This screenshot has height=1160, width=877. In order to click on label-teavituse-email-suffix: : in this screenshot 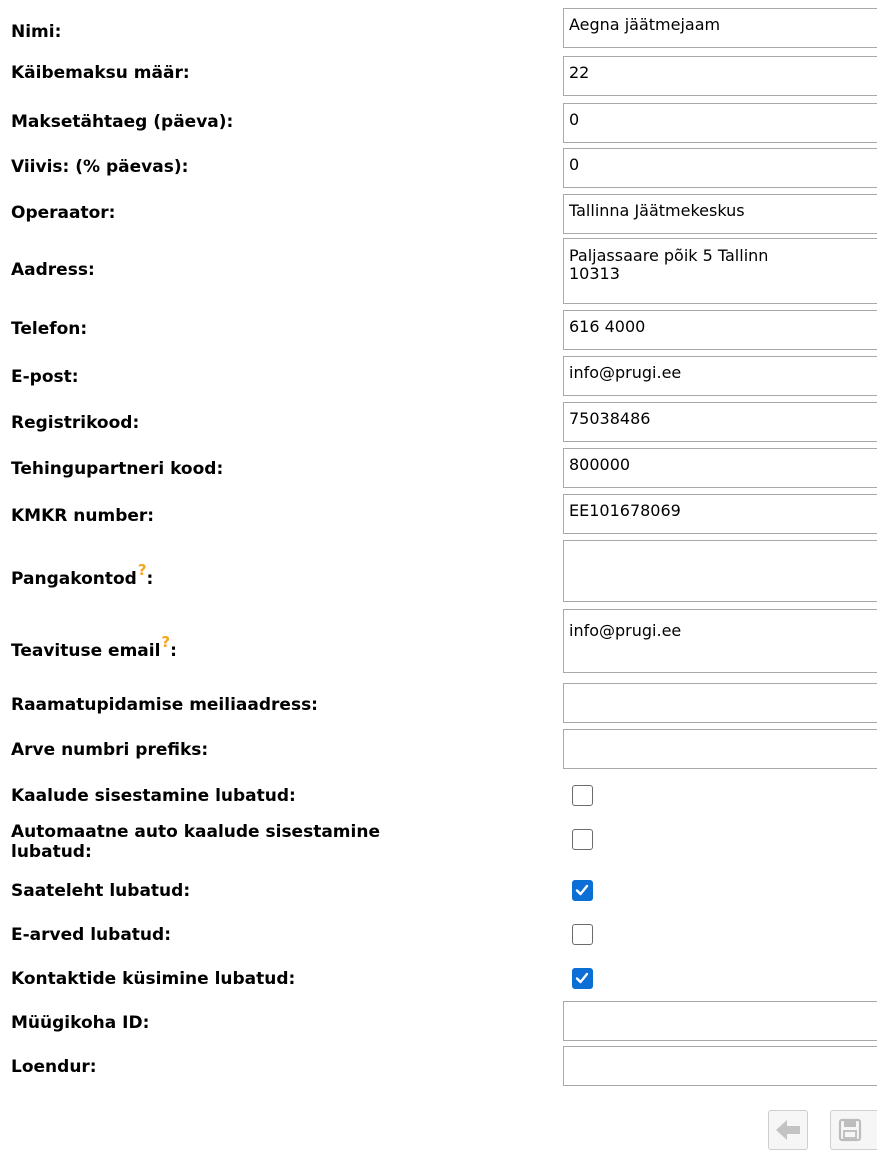, I will do `click(173, 651)`.